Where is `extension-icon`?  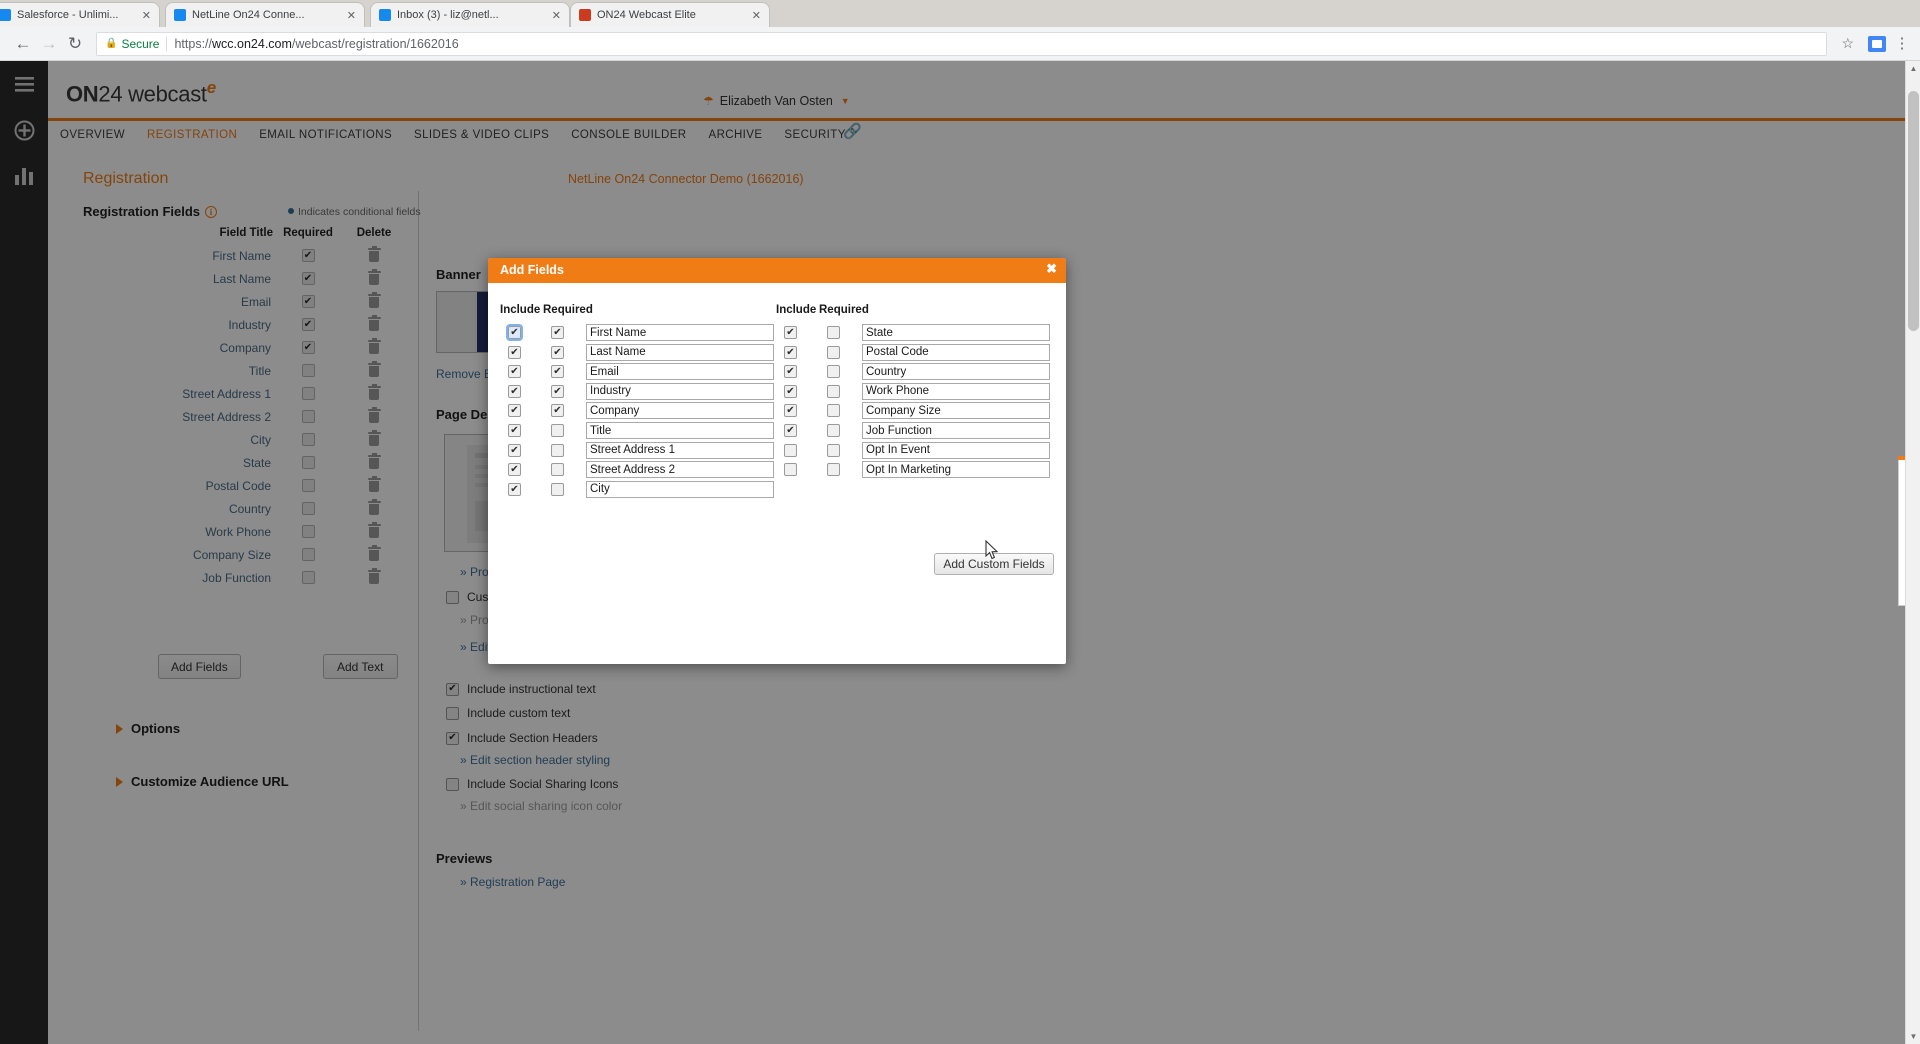 extension-icon is located at coordinates (1877, 43).